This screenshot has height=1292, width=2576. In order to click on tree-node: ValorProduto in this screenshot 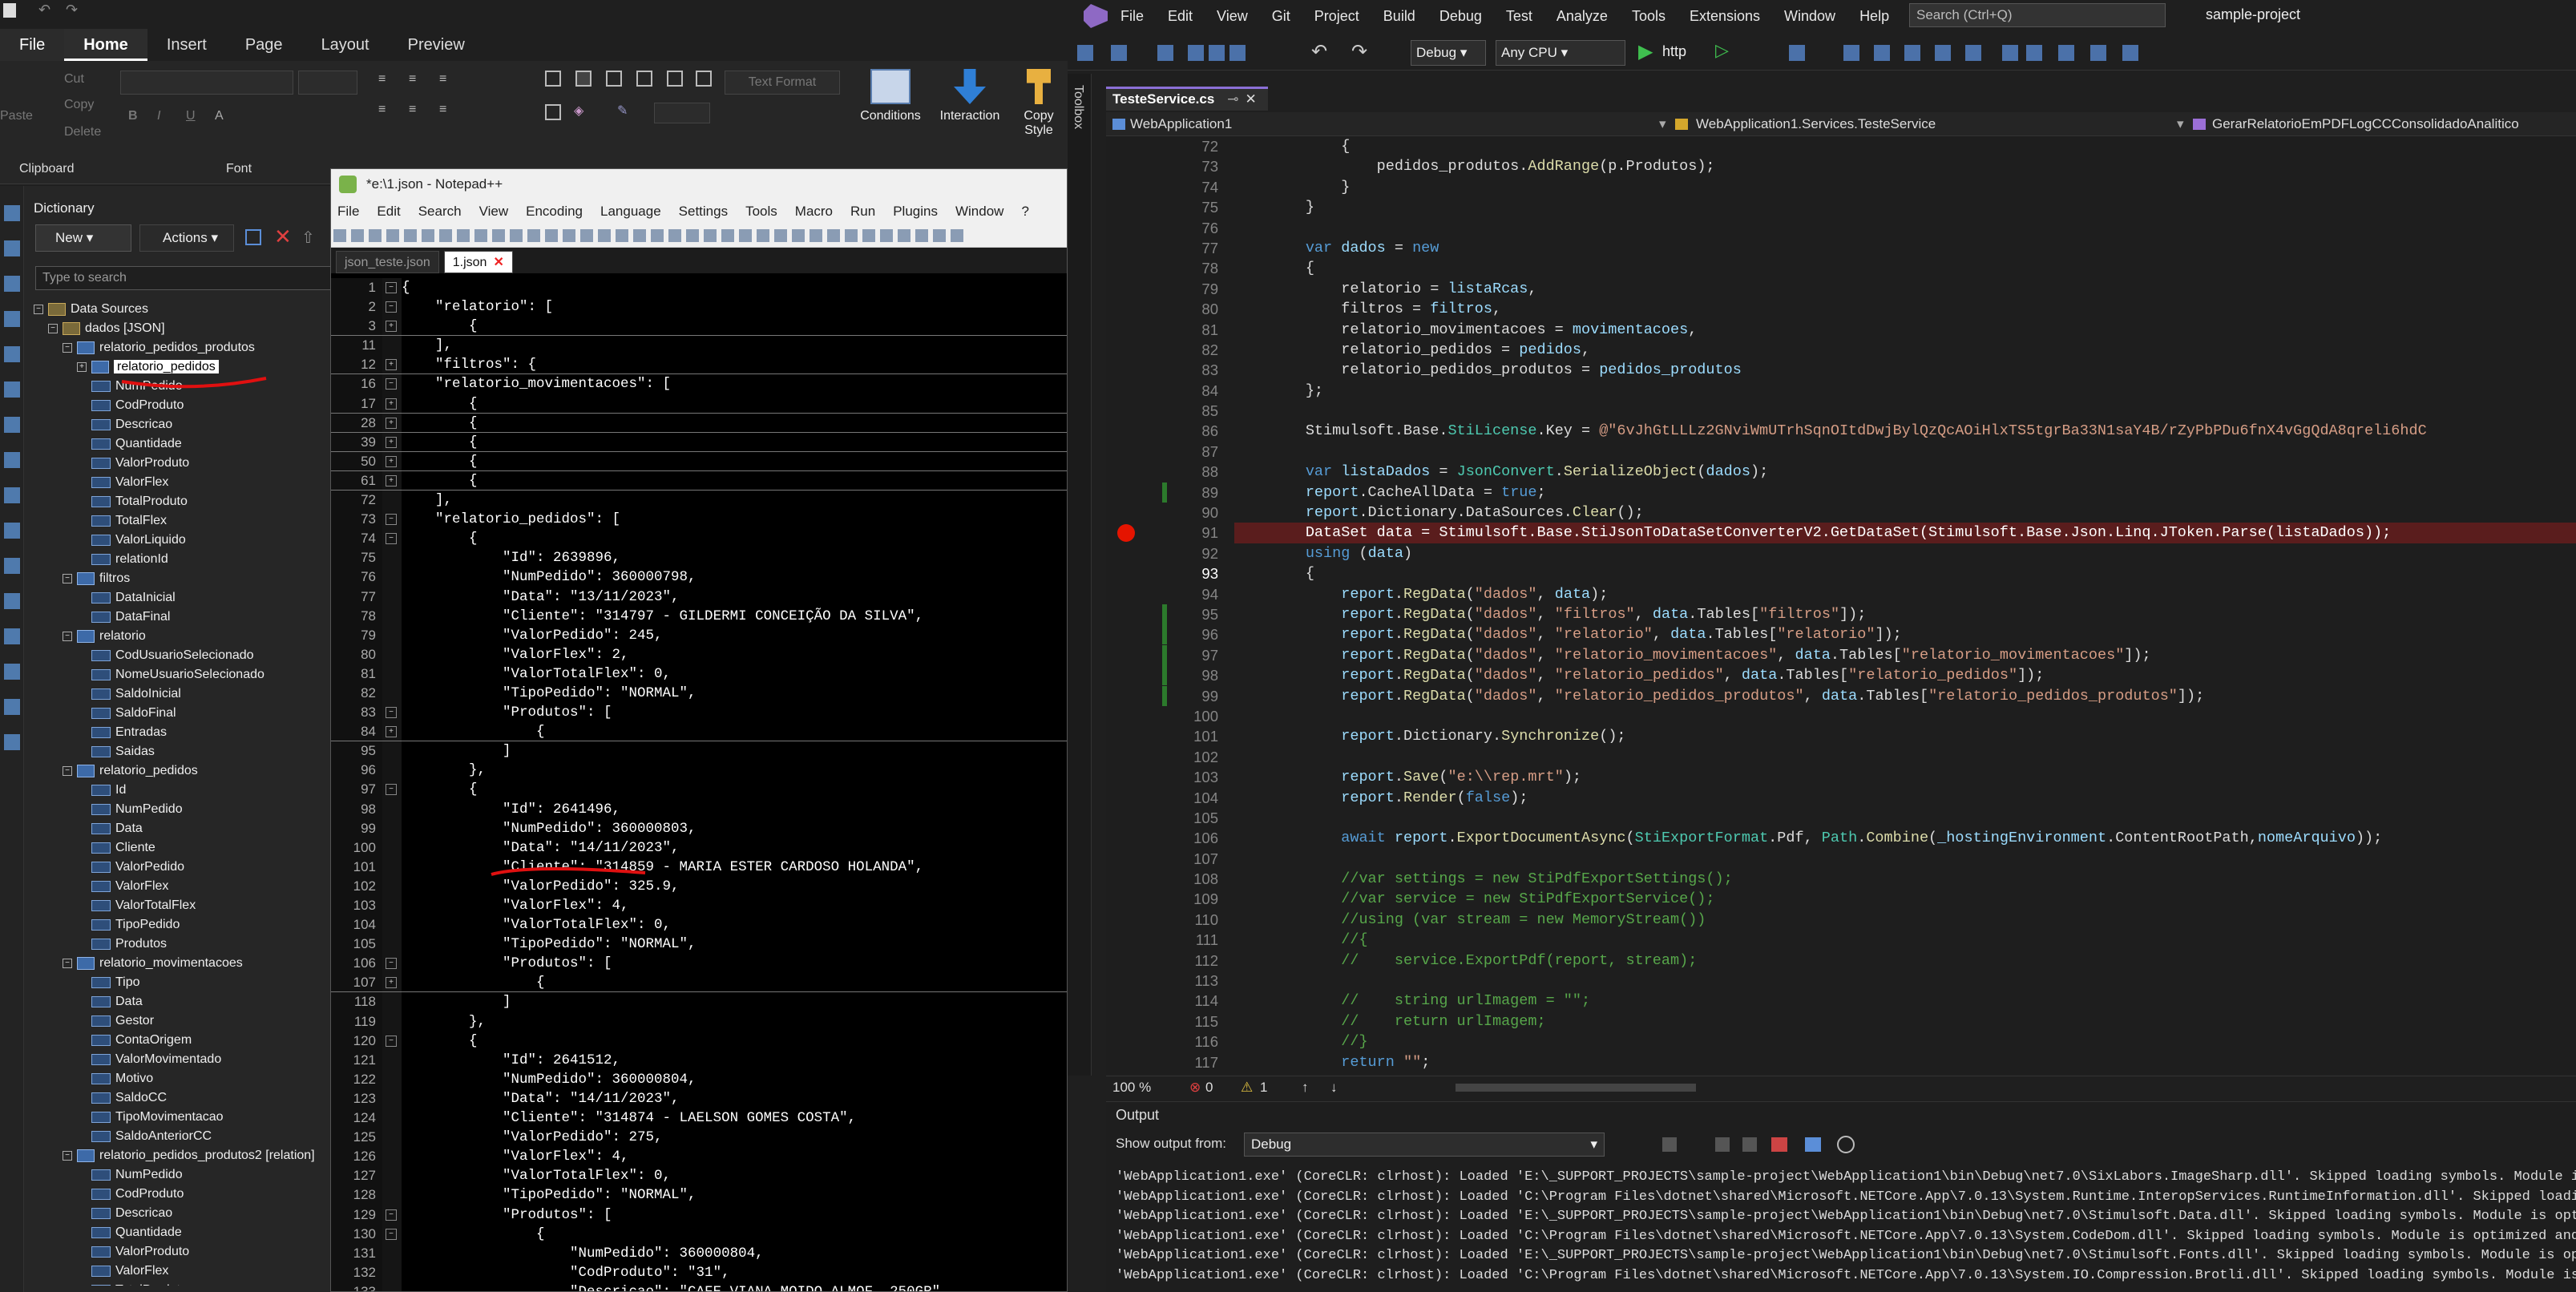, I will do `click(186, 1252)`.